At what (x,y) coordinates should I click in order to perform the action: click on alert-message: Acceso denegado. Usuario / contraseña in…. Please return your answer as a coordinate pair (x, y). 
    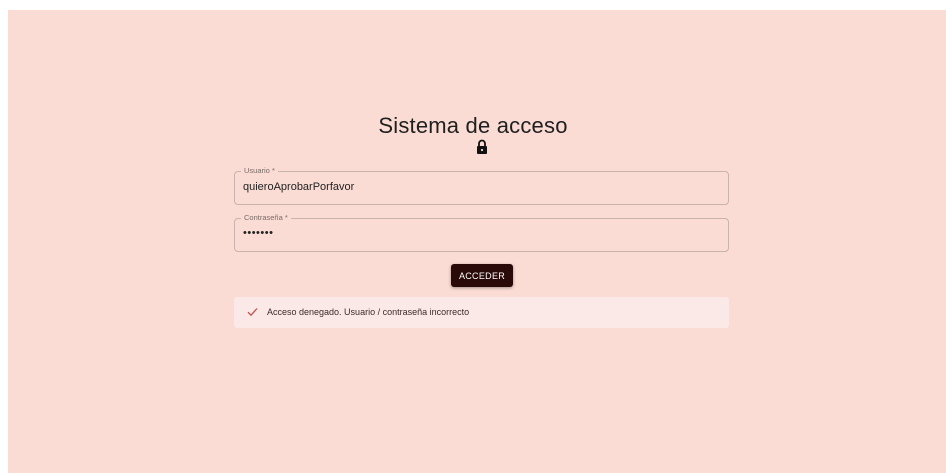
    Looking at the image, I should click on (481, 312).